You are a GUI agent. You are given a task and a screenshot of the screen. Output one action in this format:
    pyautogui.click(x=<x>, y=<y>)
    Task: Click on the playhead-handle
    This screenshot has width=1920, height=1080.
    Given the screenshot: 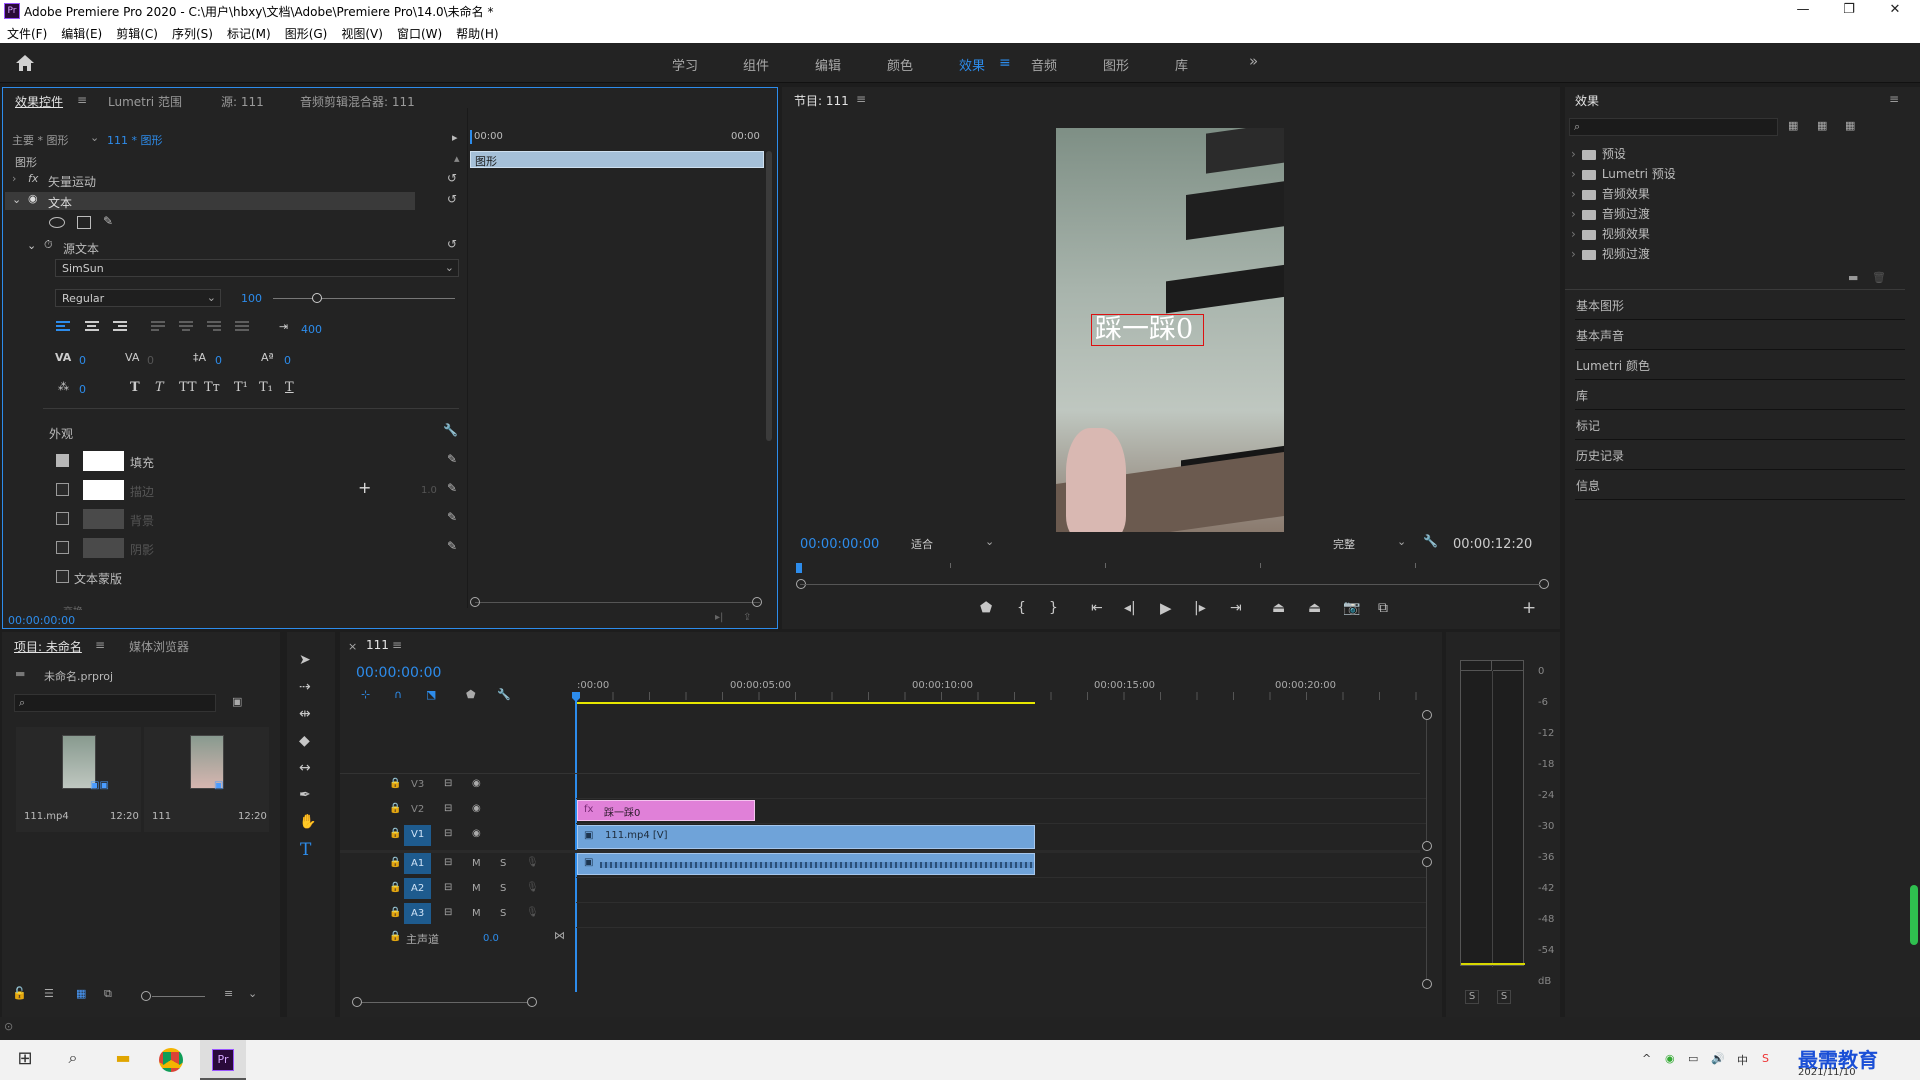 What is the action you would take?
    pyautogui.click(x=576, y=697)
    